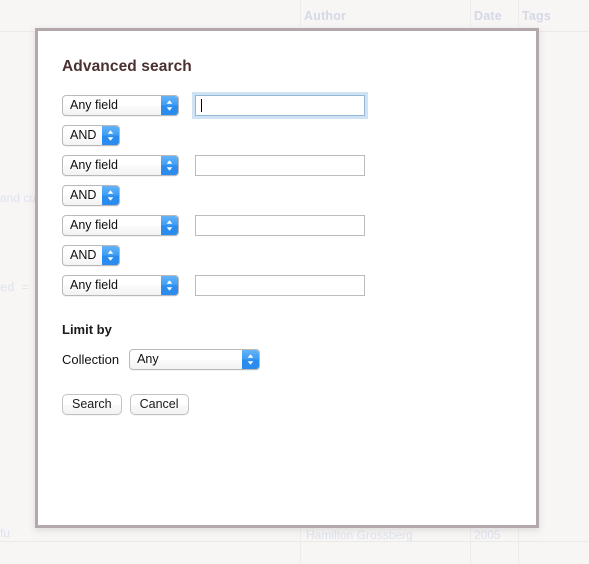 This screenshot has height=564, width=589. What do you see at coordinates (359, 535) in the screenshot?
I see `background-text: Hamilton Grossberg` at bounding box center [359, 535].